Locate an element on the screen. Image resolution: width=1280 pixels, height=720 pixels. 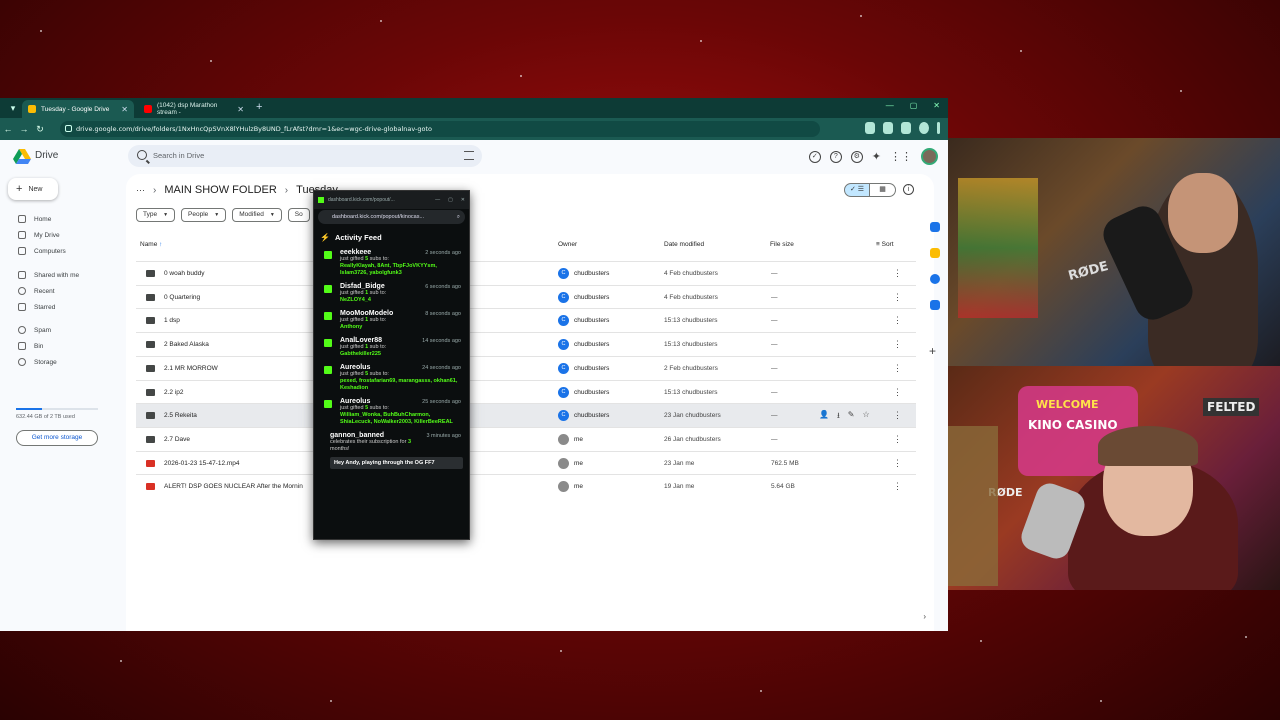
sidebar-item-home: Home is located at coordinates (34, 219).